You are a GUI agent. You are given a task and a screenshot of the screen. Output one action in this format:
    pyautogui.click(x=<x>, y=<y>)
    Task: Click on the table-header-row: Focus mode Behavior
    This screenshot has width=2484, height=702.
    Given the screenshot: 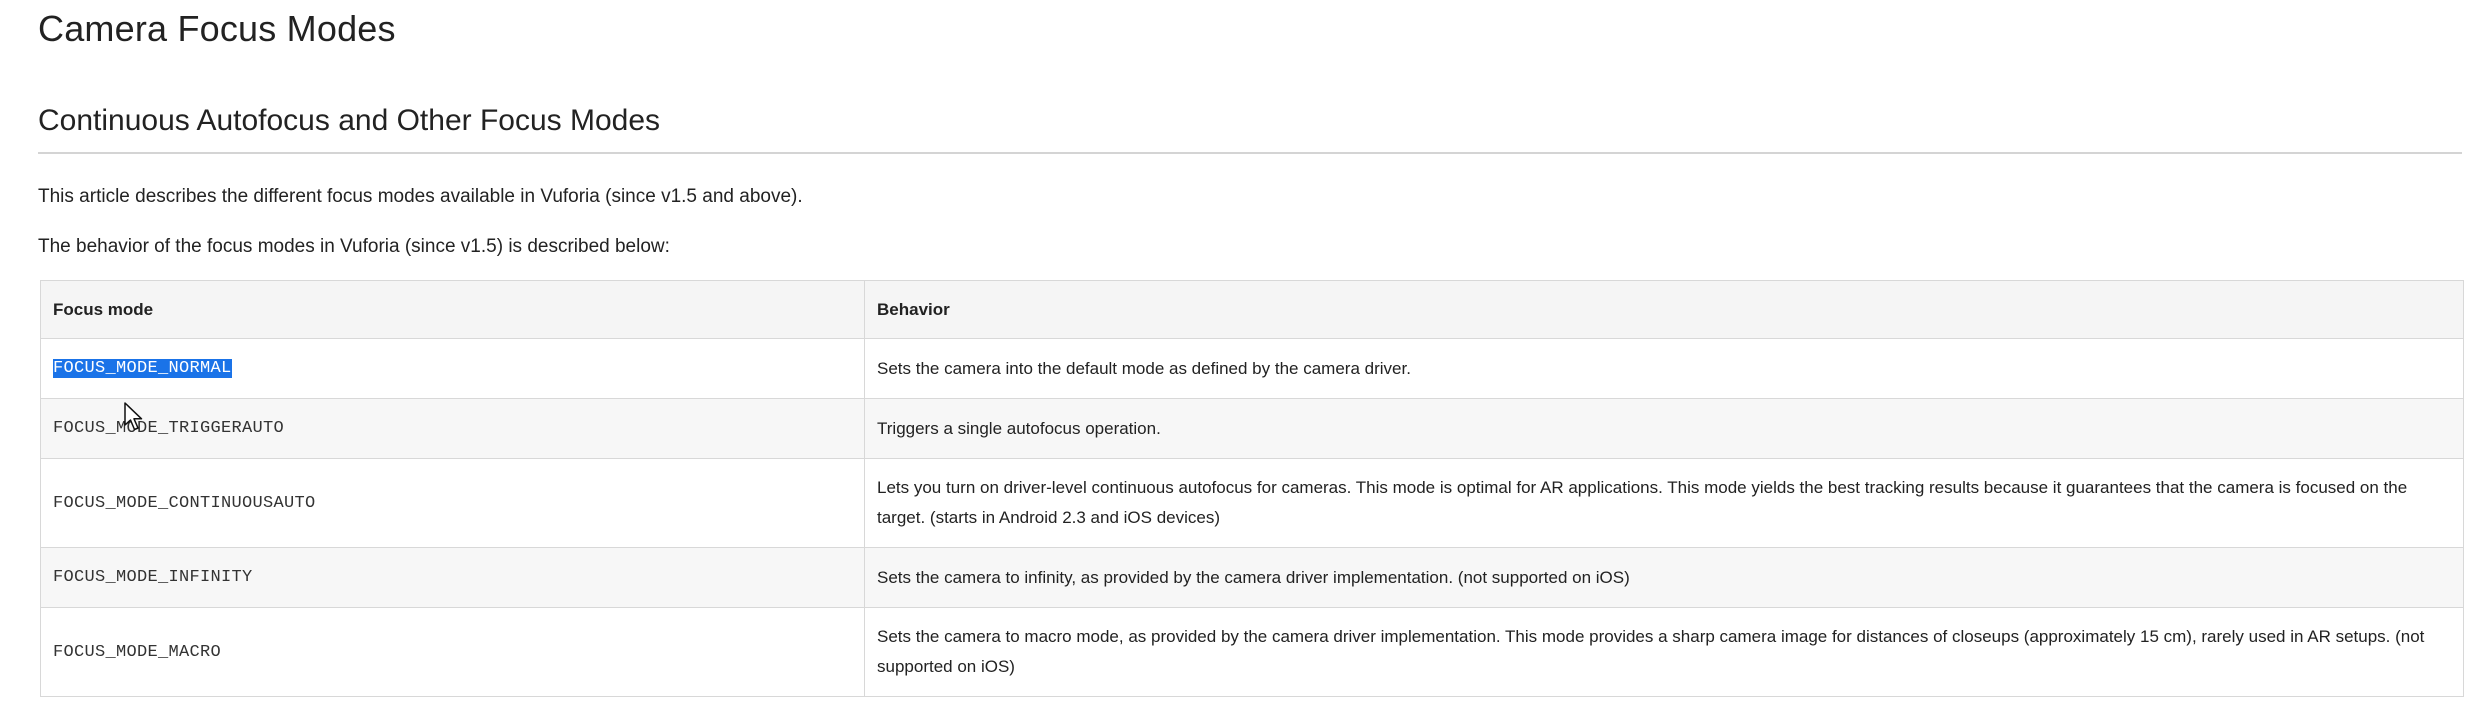 What is the action you would take?
    pyautogui.click(x=1252, y=309)
    